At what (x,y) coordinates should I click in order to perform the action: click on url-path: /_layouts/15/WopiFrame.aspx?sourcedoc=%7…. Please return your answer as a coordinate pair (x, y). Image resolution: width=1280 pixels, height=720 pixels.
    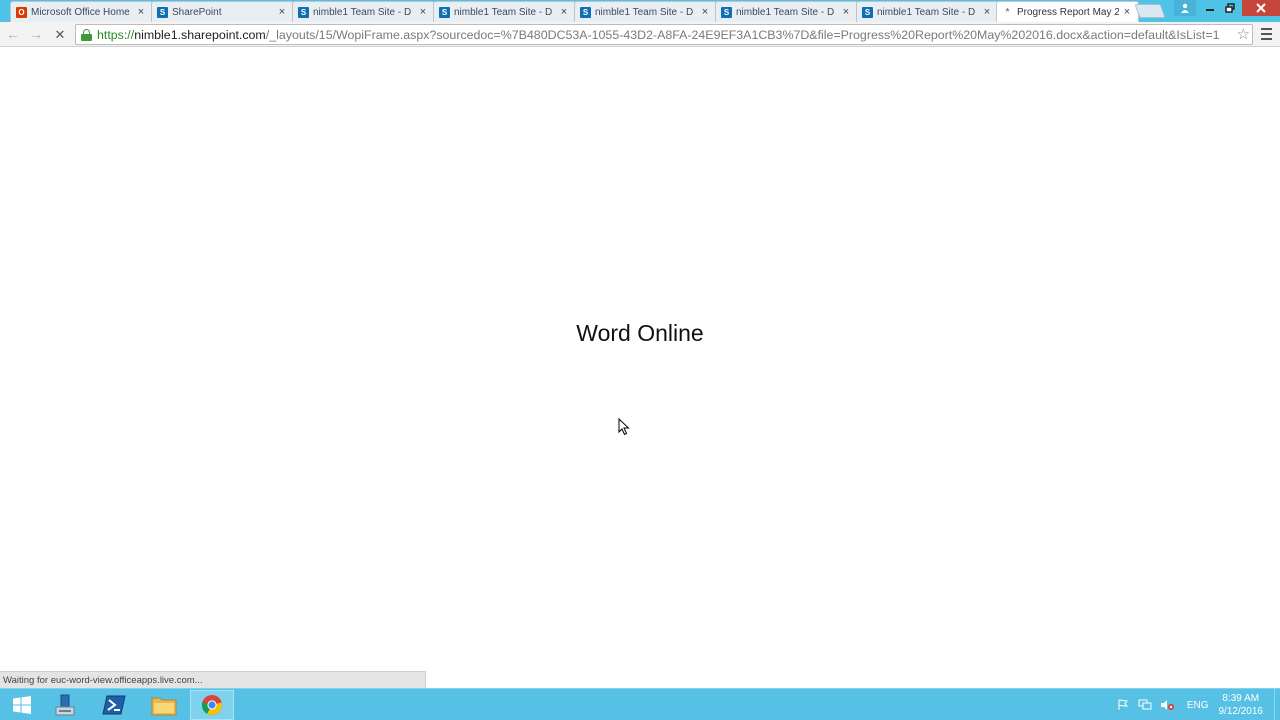
    Looking at the image, I should click on (742, 34).